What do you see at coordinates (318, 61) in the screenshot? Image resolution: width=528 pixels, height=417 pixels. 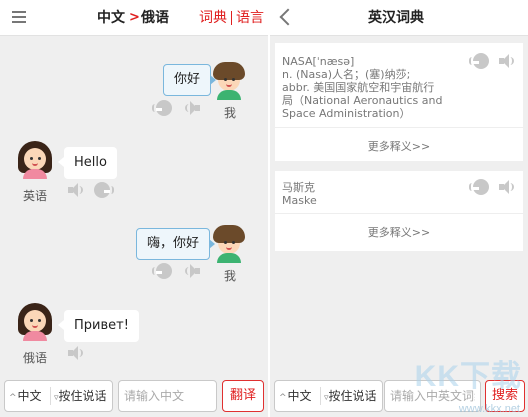 I see `entry-headword: NASA[ˈnæsə]` at bounding box center [318, 61].